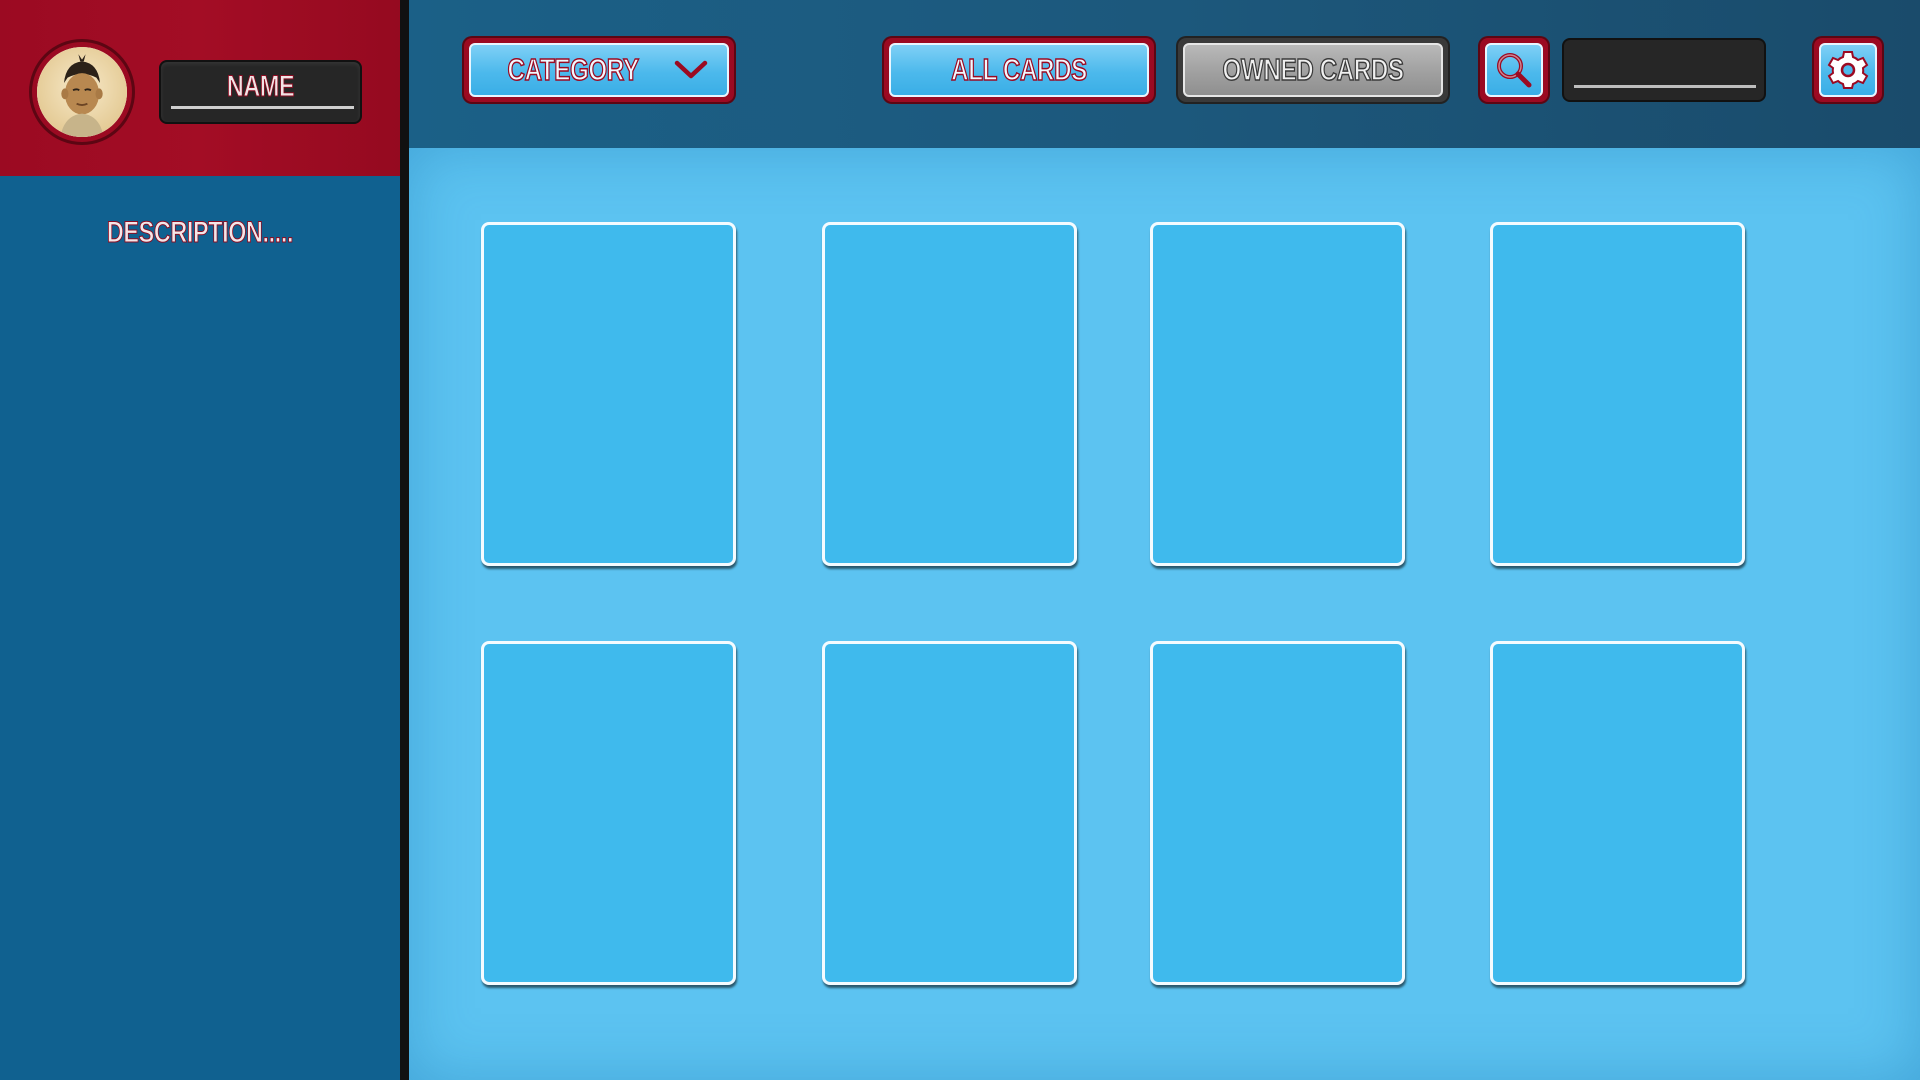  I want to click on search-button, so click(1514, 70).